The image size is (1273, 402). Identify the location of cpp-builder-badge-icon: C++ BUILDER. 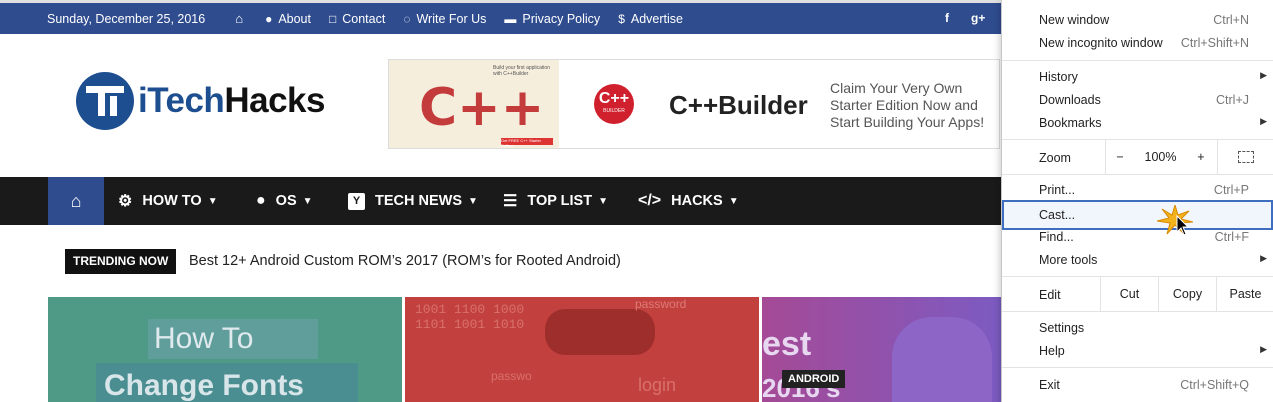
(614, 104).